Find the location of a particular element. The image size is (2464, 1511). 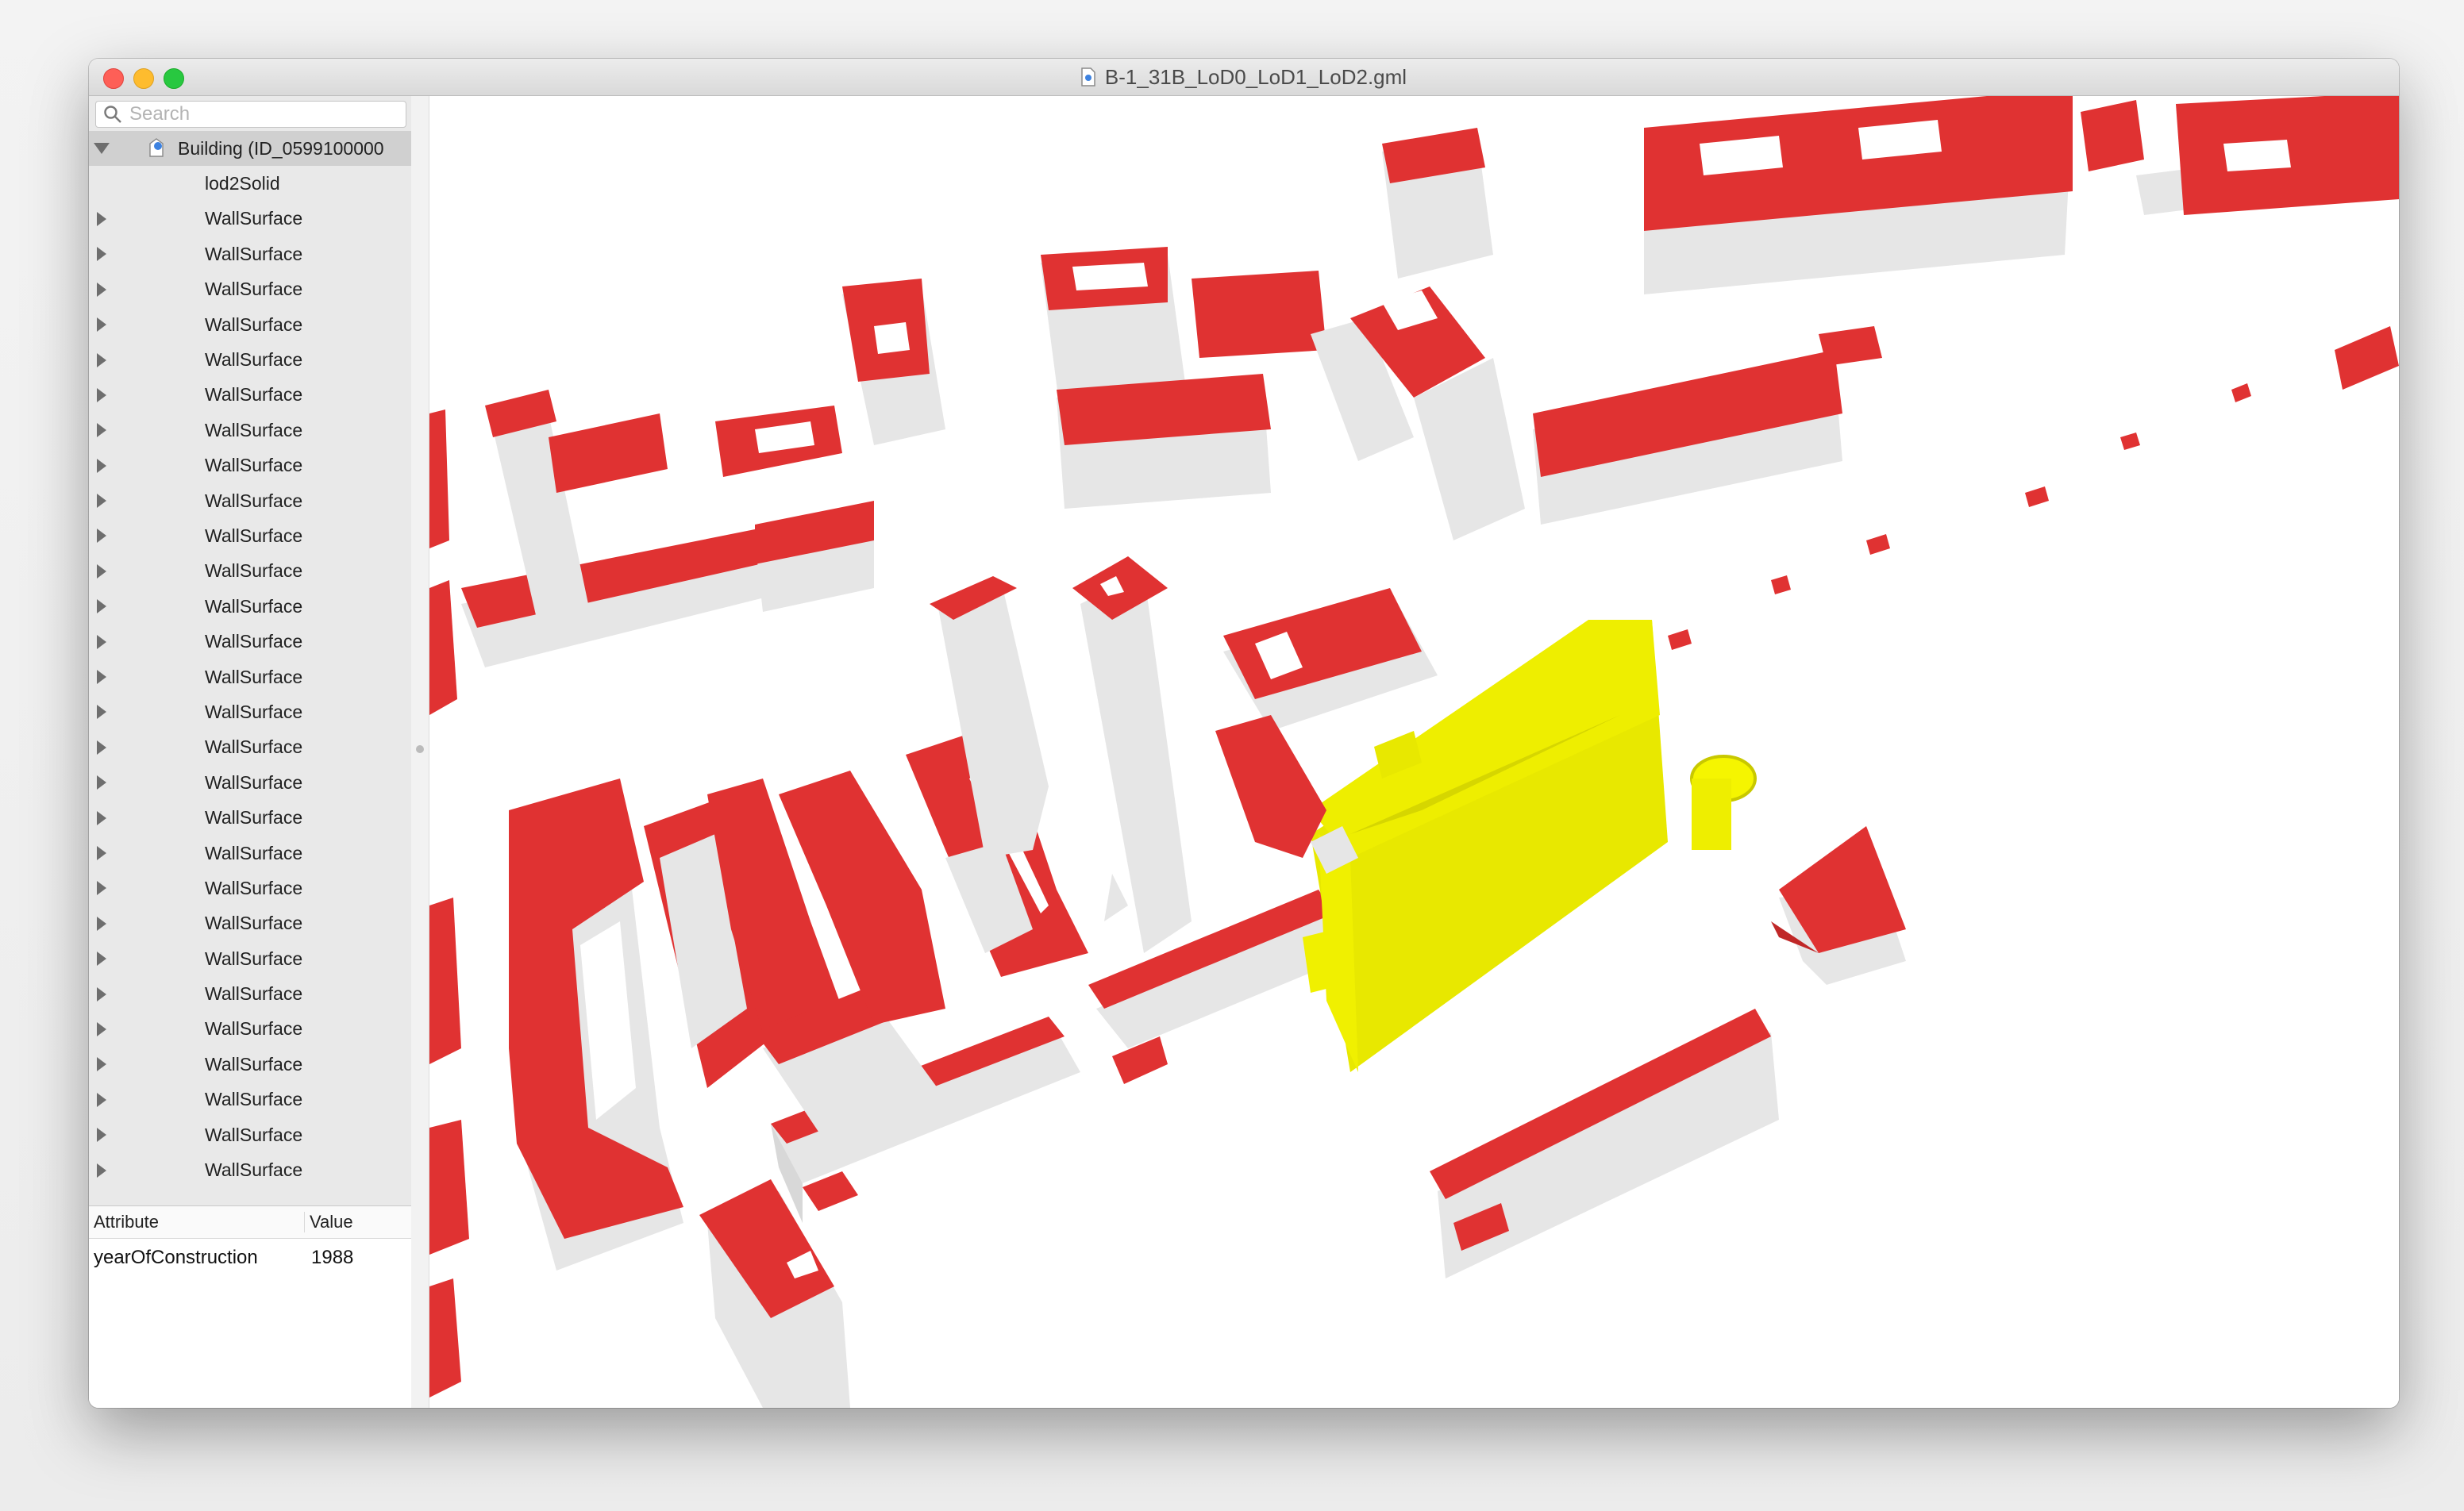

tree-row-building: Building (ID_0599100000 is located at coordinates (250, 149).